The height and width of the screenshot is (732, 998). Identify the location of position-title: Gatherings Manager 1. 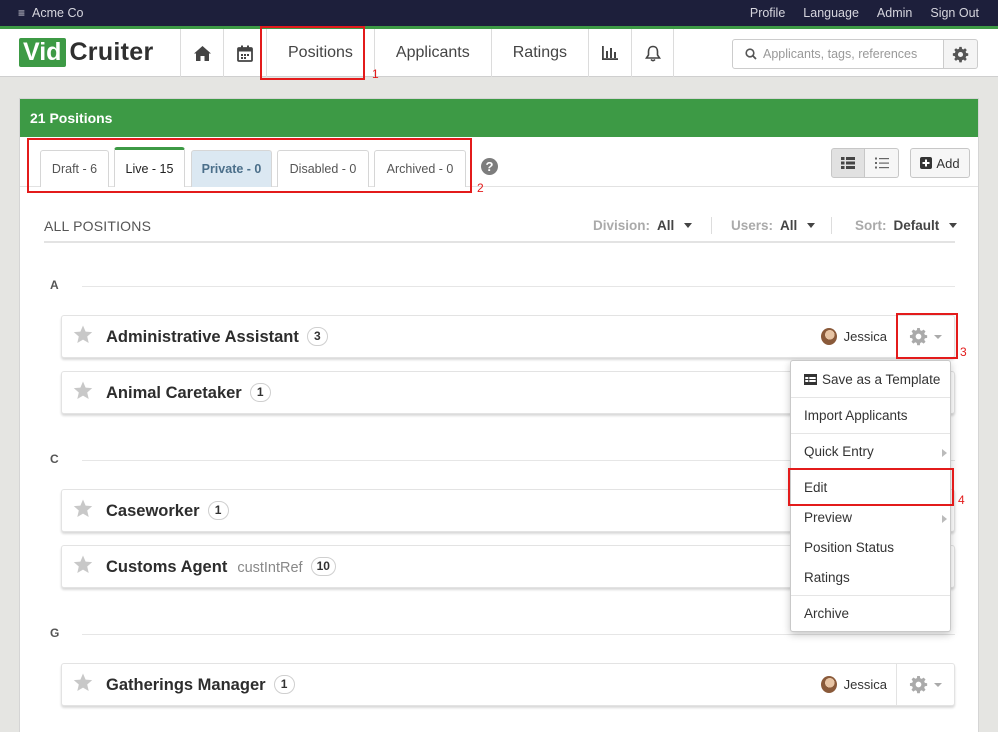
(200, 685).